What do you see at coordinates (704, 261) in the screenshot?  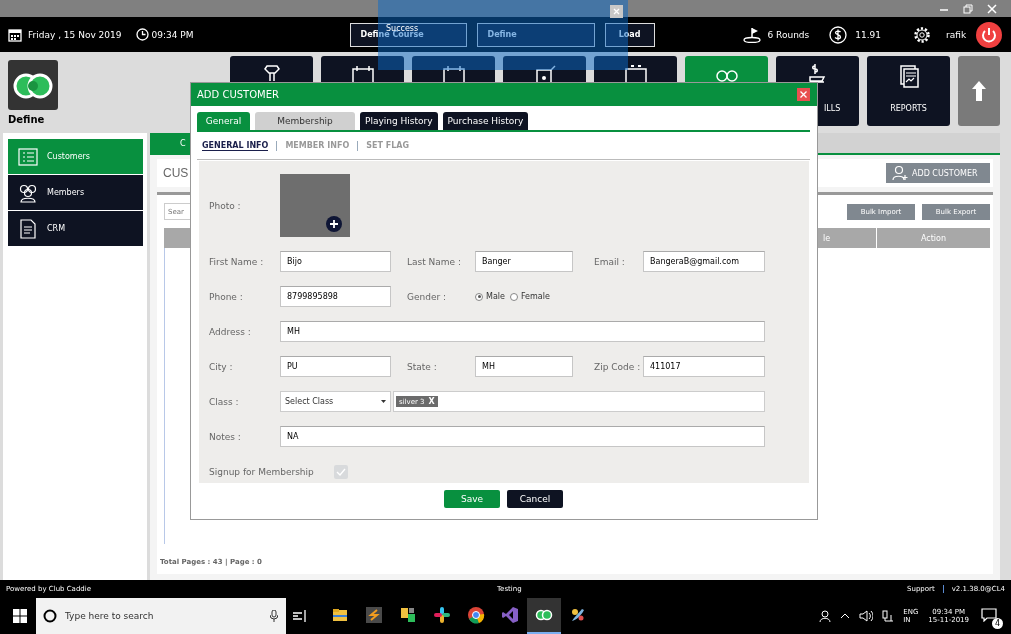 I see `text-field: BangeraB@gmail.com` at bounding box center [704, 261].